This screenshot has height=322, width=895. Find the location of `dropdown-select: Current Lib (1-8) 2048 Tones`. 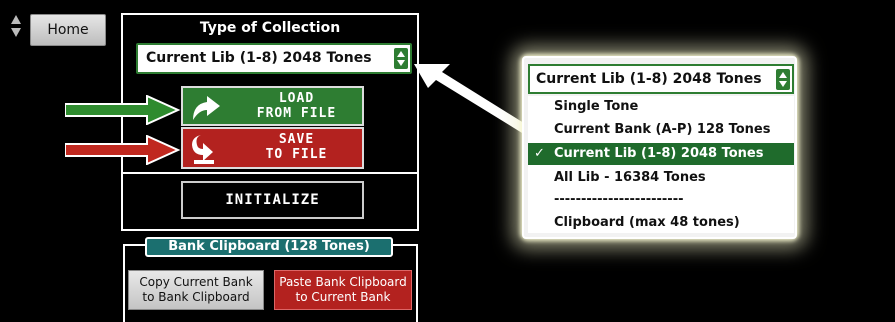

dropdown-select: Current Lib (1-8) 2048 Tones is located at coordinates (661, 79).